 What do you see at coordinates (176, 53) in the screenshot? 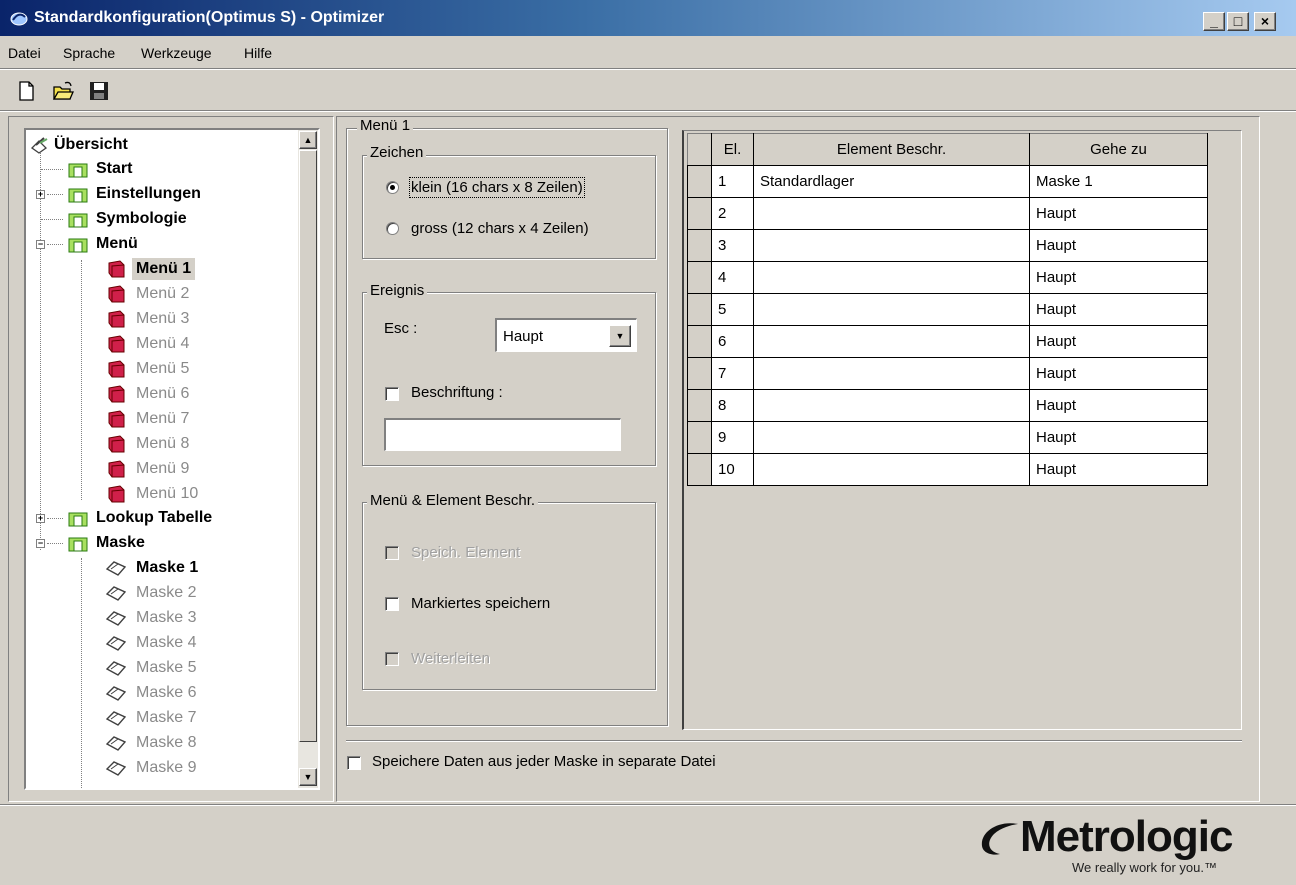
I see `menu-werkzeuge: Werkzeuge` at bounding box center [176, 53].